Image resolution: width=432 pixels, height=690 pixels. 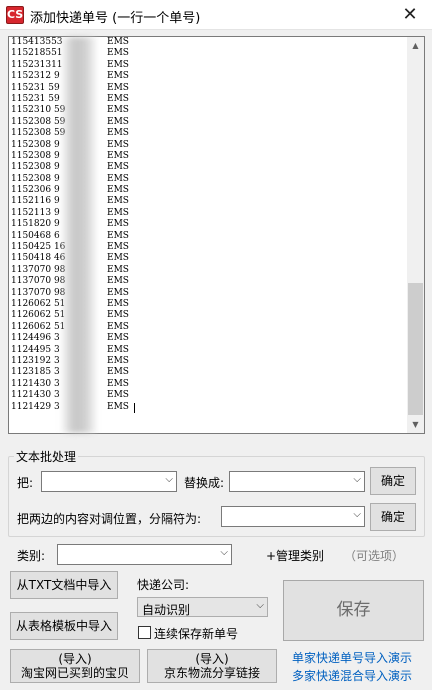 I want to click on scroll-up-icon: ▲, so click(x=415, y=45).